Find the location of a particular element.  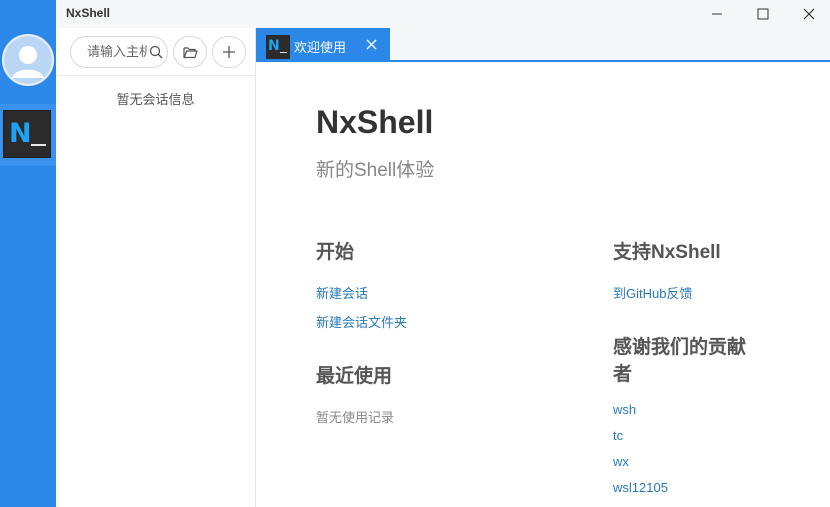

minimize-icon is located at coordinates (717, 14).